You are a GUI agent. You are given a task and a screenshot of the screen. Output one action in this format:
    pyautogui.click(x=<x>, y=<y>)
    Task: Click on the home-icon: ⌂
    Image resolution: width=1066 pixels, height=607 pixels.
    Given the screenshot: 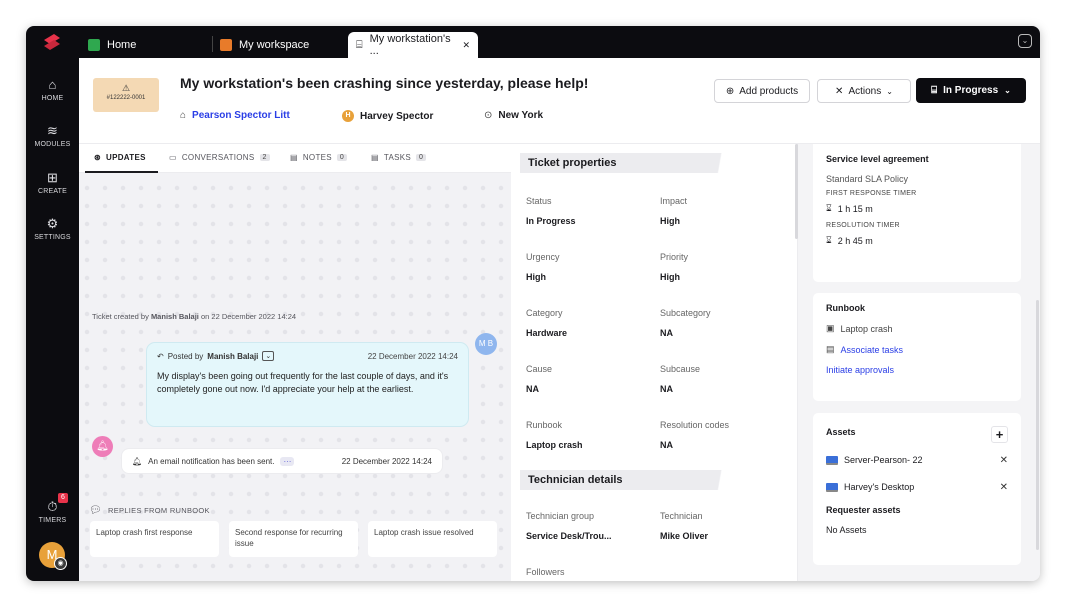 What is the action you would take?
    pyautogui.click(x=52, y=84)
    